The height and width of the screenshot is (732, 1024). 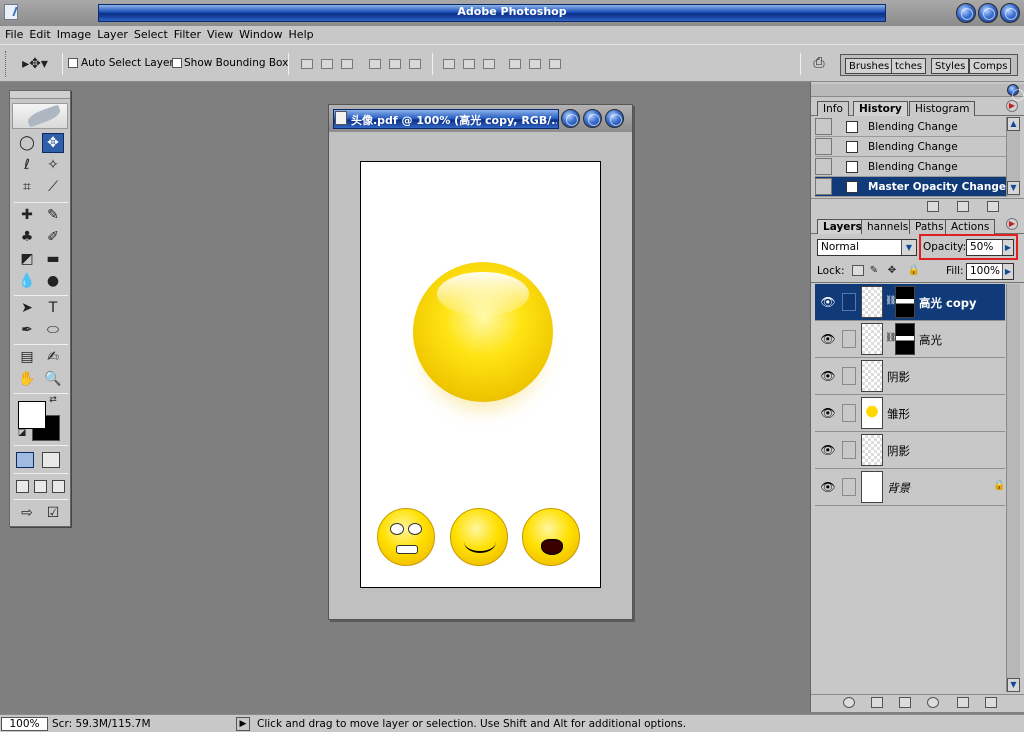 I want to click on maximize-button, so click(x=988, y=13).